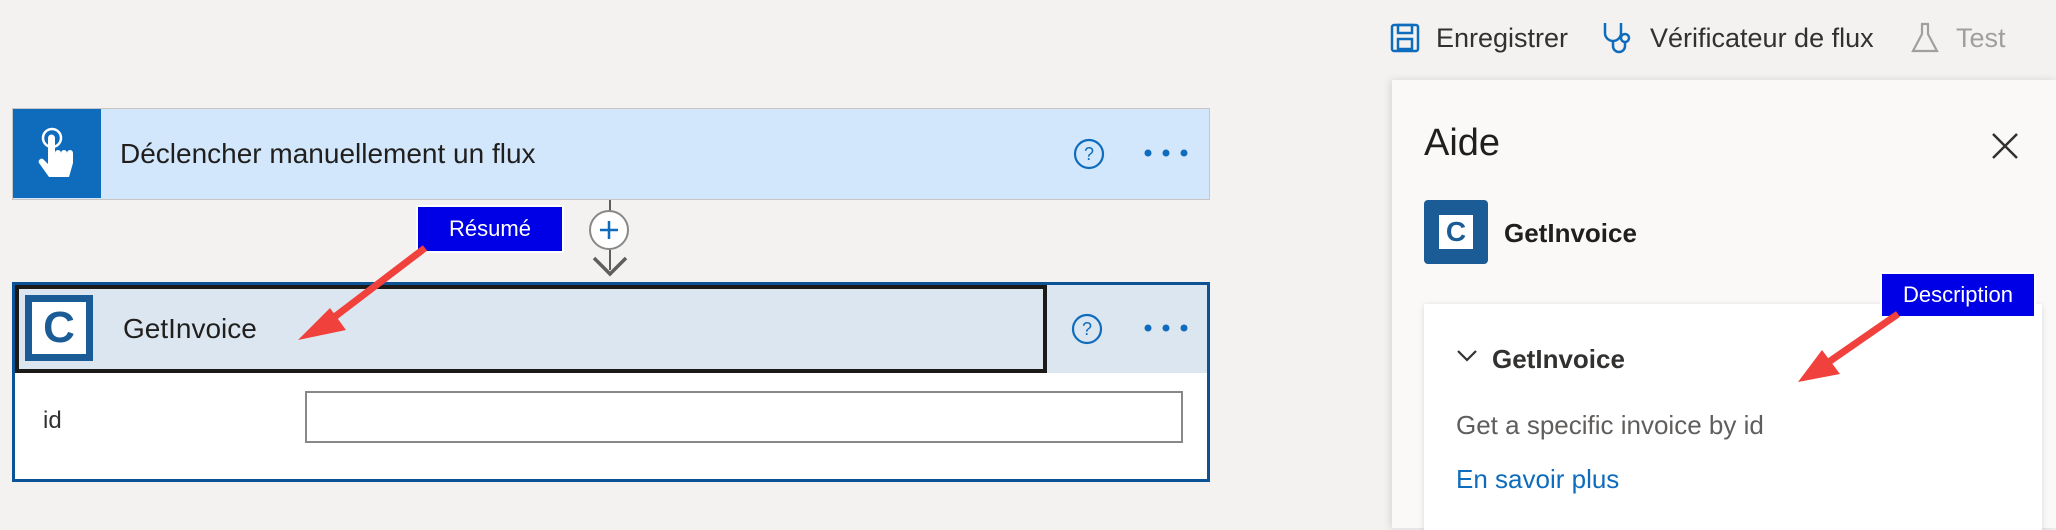  Describe the element at coordinates (611, 329) in the screenshot. I see `action-header: C GetInvoice ?` at that location.